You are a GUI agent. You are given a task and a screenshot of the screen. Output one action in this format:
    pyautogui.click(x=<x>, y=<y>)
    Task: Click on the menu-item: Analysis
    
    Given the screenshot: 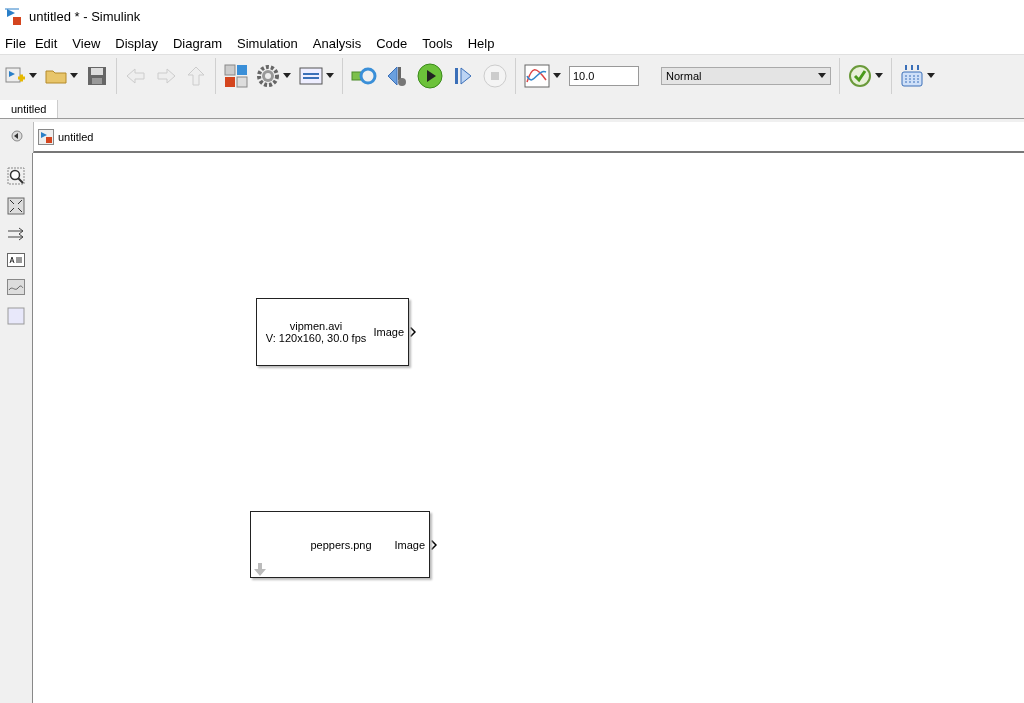 What is the action you would take?
    pyautogui.click(x=340, y=43)
    